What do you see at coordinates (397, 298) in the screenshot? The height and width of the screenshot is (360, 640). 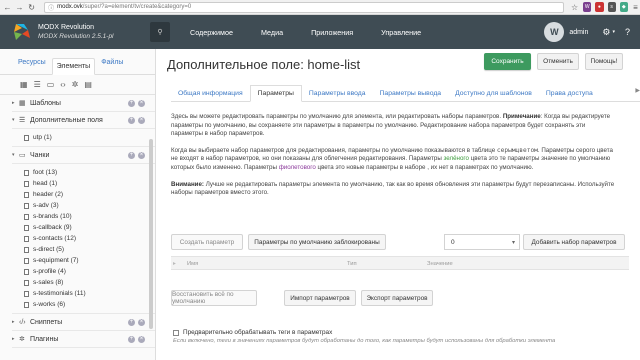 I see `export-properties-button: Экспорт параметров` at bounding box center [397, 298].